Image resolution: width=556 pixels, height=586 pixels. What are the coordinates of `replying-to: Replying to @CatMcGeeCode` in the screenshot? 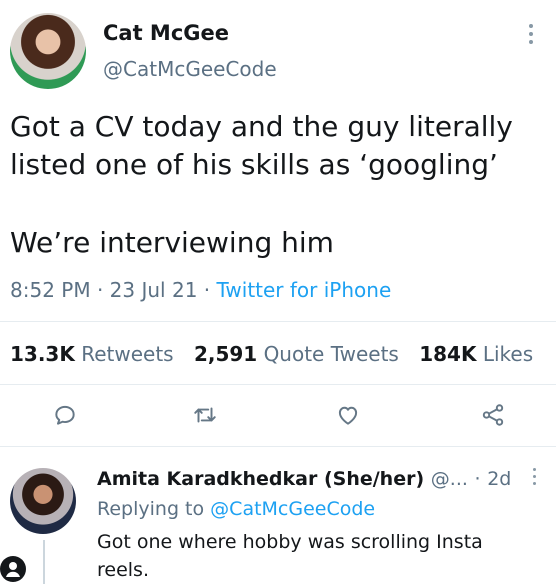 It's located at (236, 509).